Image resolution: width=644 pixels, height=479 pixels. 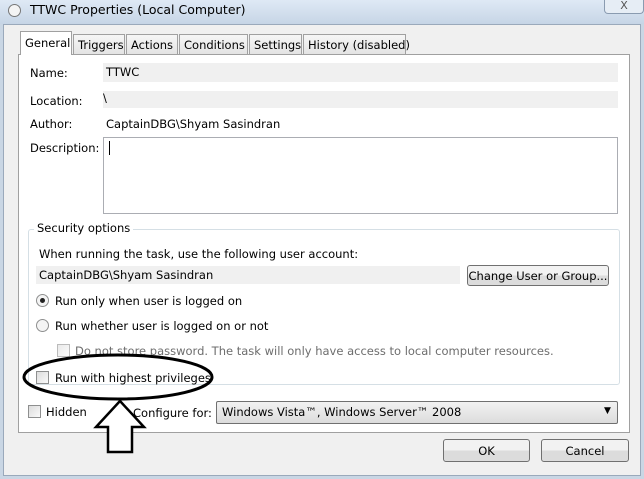 What do you see at coordinates (120, 426) in the screenshot?
I see `up-arrow-icon` at bounding box center [120, 426].